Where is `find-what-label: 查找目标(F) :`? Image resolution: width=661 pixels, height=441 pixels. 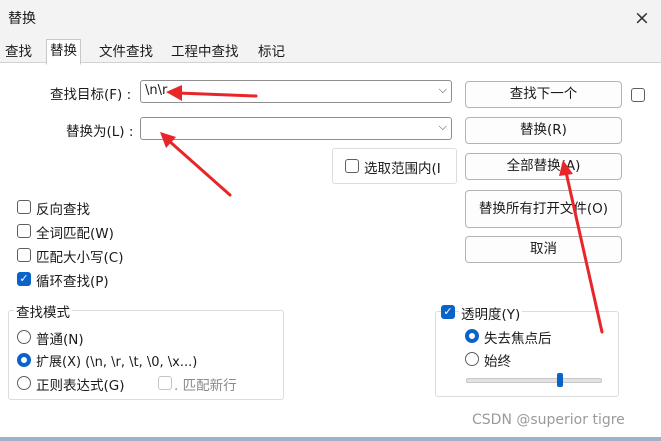
find-what-label: 查找目标(F) : is located at coordinates (91, 95).